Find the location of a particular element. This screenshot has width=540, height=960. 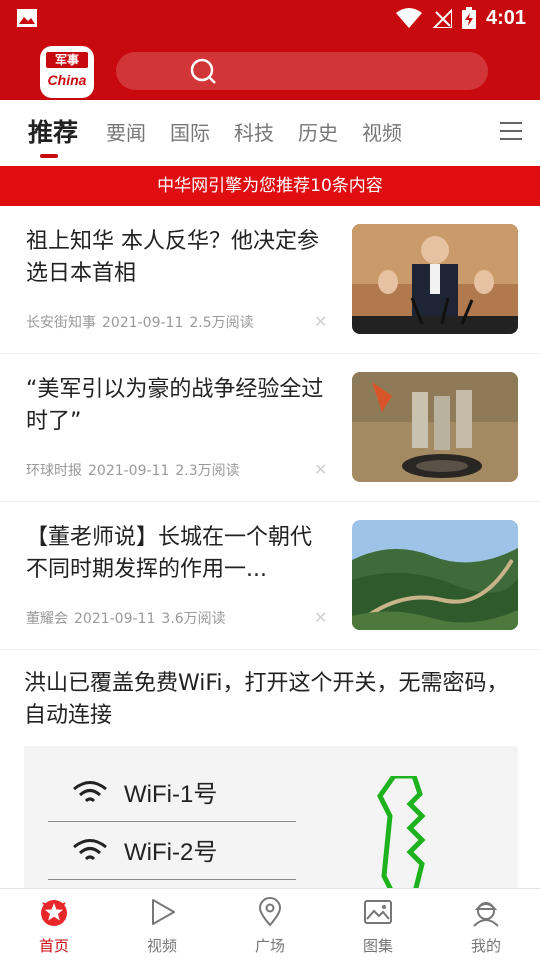

nav-label: 首页 is located at coordinates (53, 946).